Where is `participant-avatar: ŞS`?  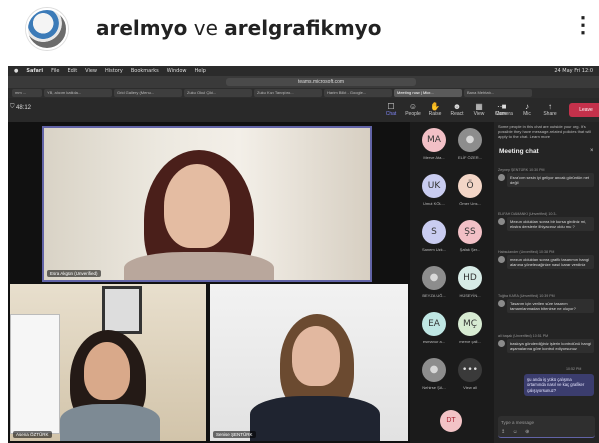 participant-avatar: ŞS is located at coordinates (470, 232).